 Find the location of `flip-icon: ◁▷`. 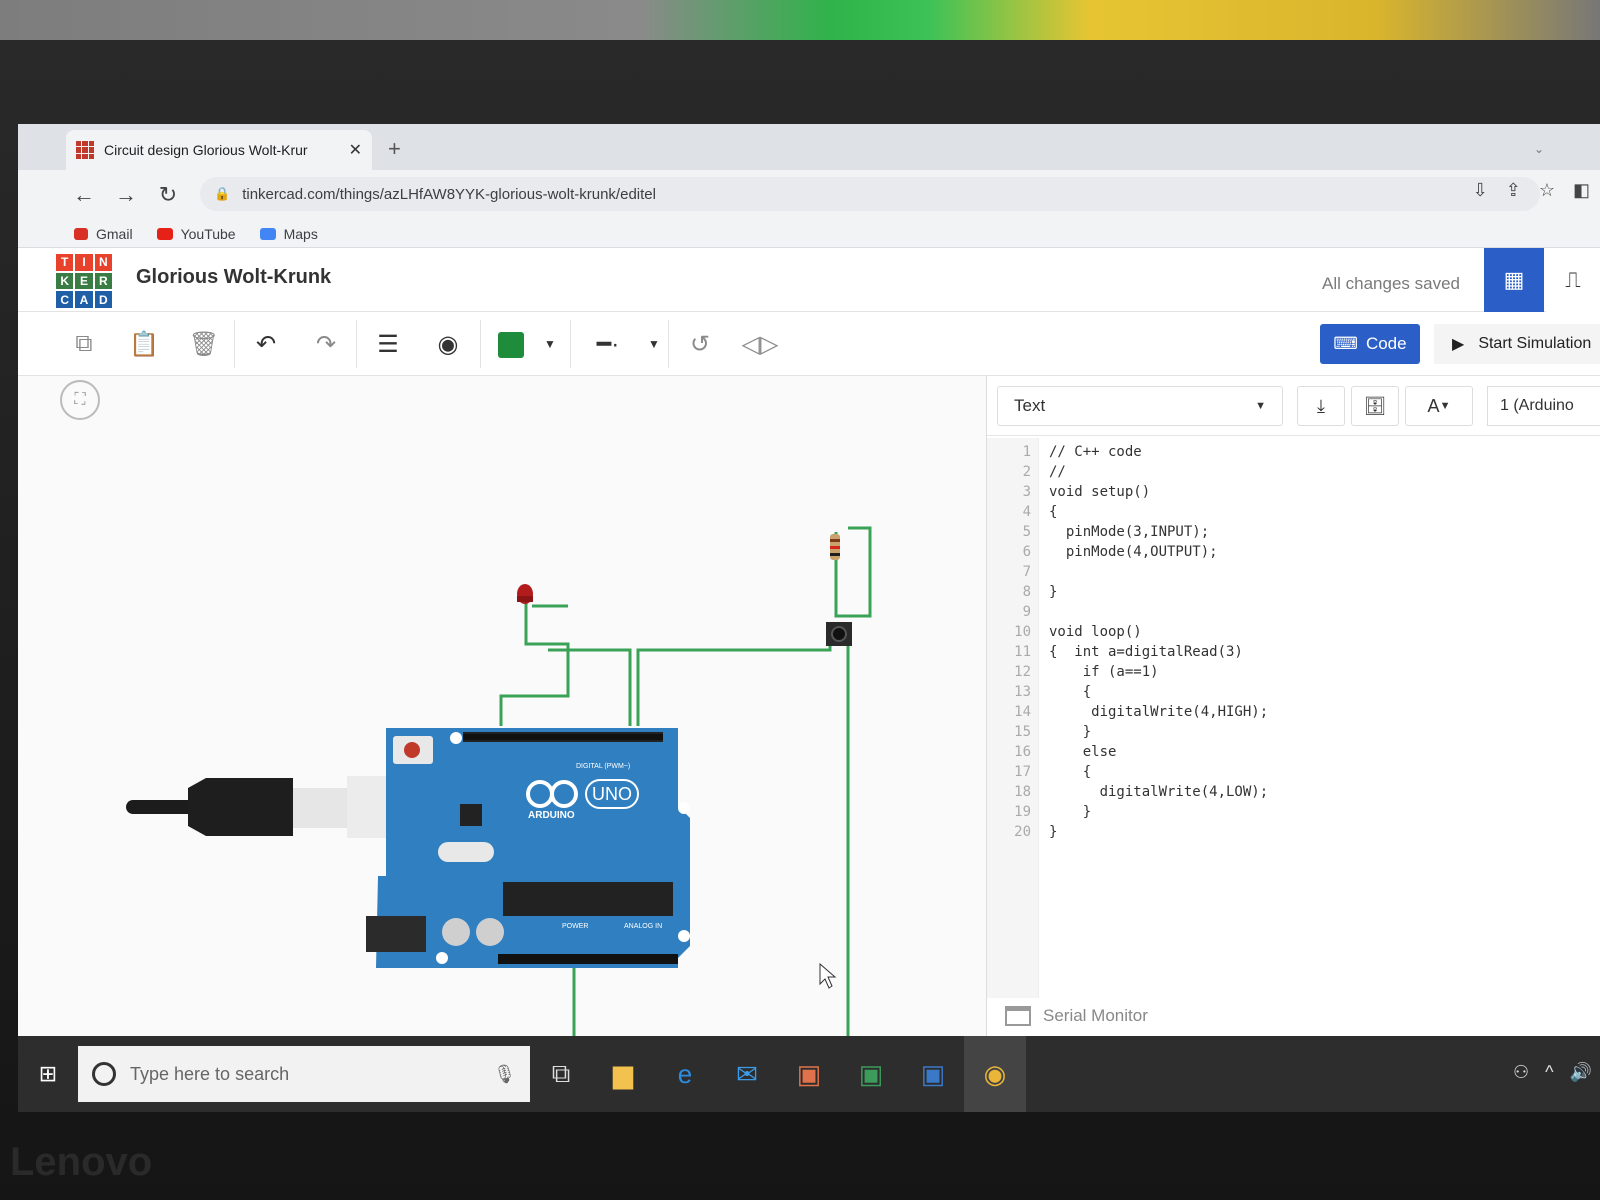

flip-icon: ◁▷ is located at coordinates (760, 344).